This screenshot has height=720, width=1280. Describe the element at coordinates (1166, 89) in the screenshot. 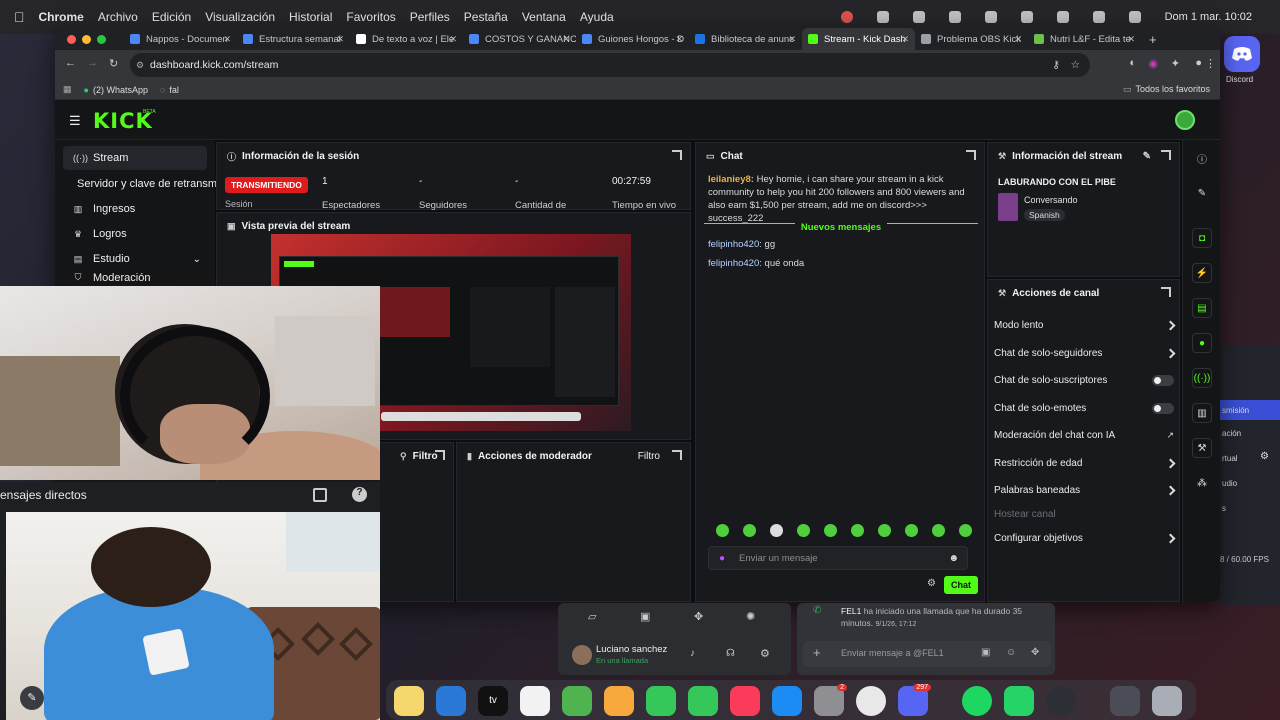

I see `all-bookmarks: ▭ Todos los favoritos` at that location.